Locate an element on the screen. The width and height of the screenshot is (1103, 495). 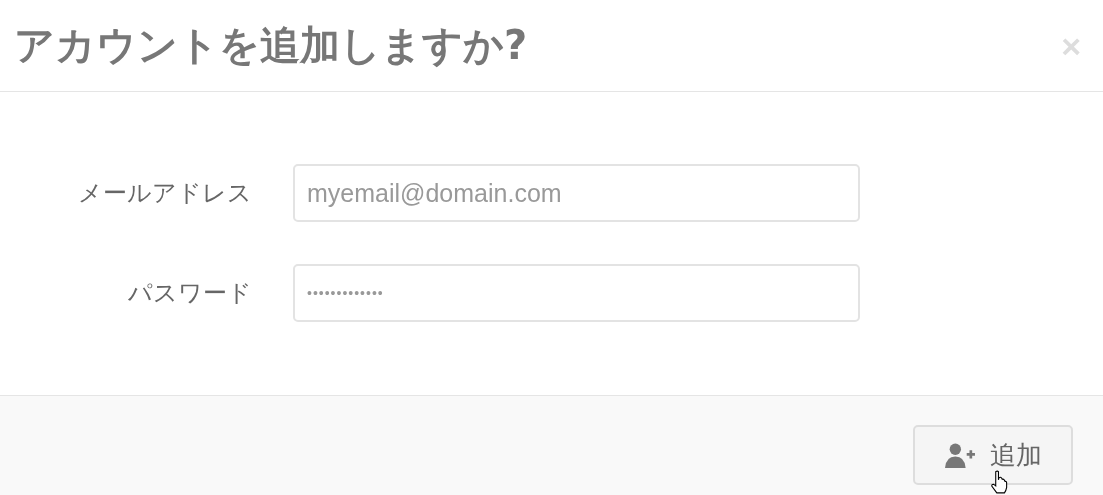
add-user-icon is located at coordinates (960, 455).